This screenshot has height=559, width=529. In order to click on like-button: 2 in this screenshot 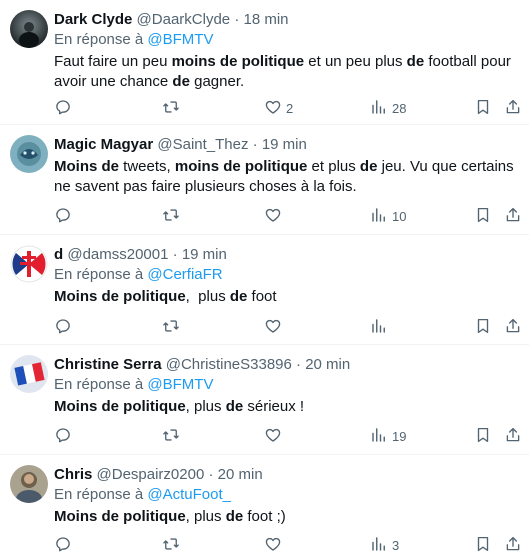, I will do `click(278, 108)`.